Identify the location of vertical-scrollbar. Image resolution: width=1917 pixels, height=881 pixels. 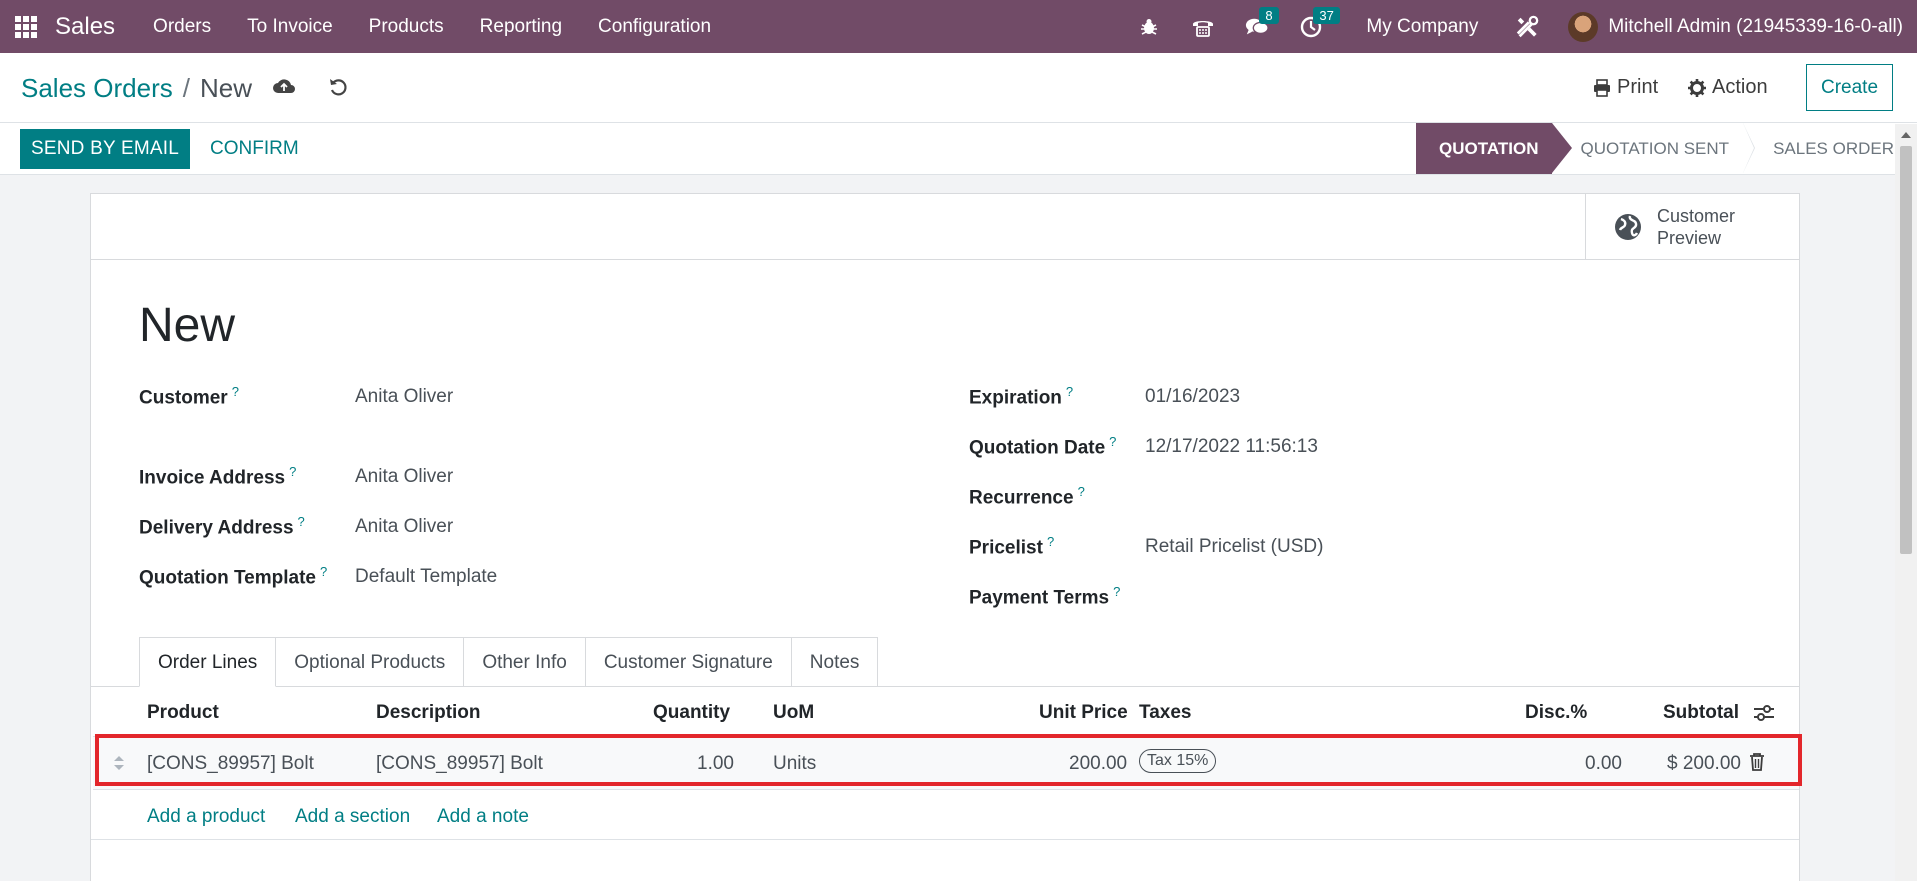
(1906, 502).